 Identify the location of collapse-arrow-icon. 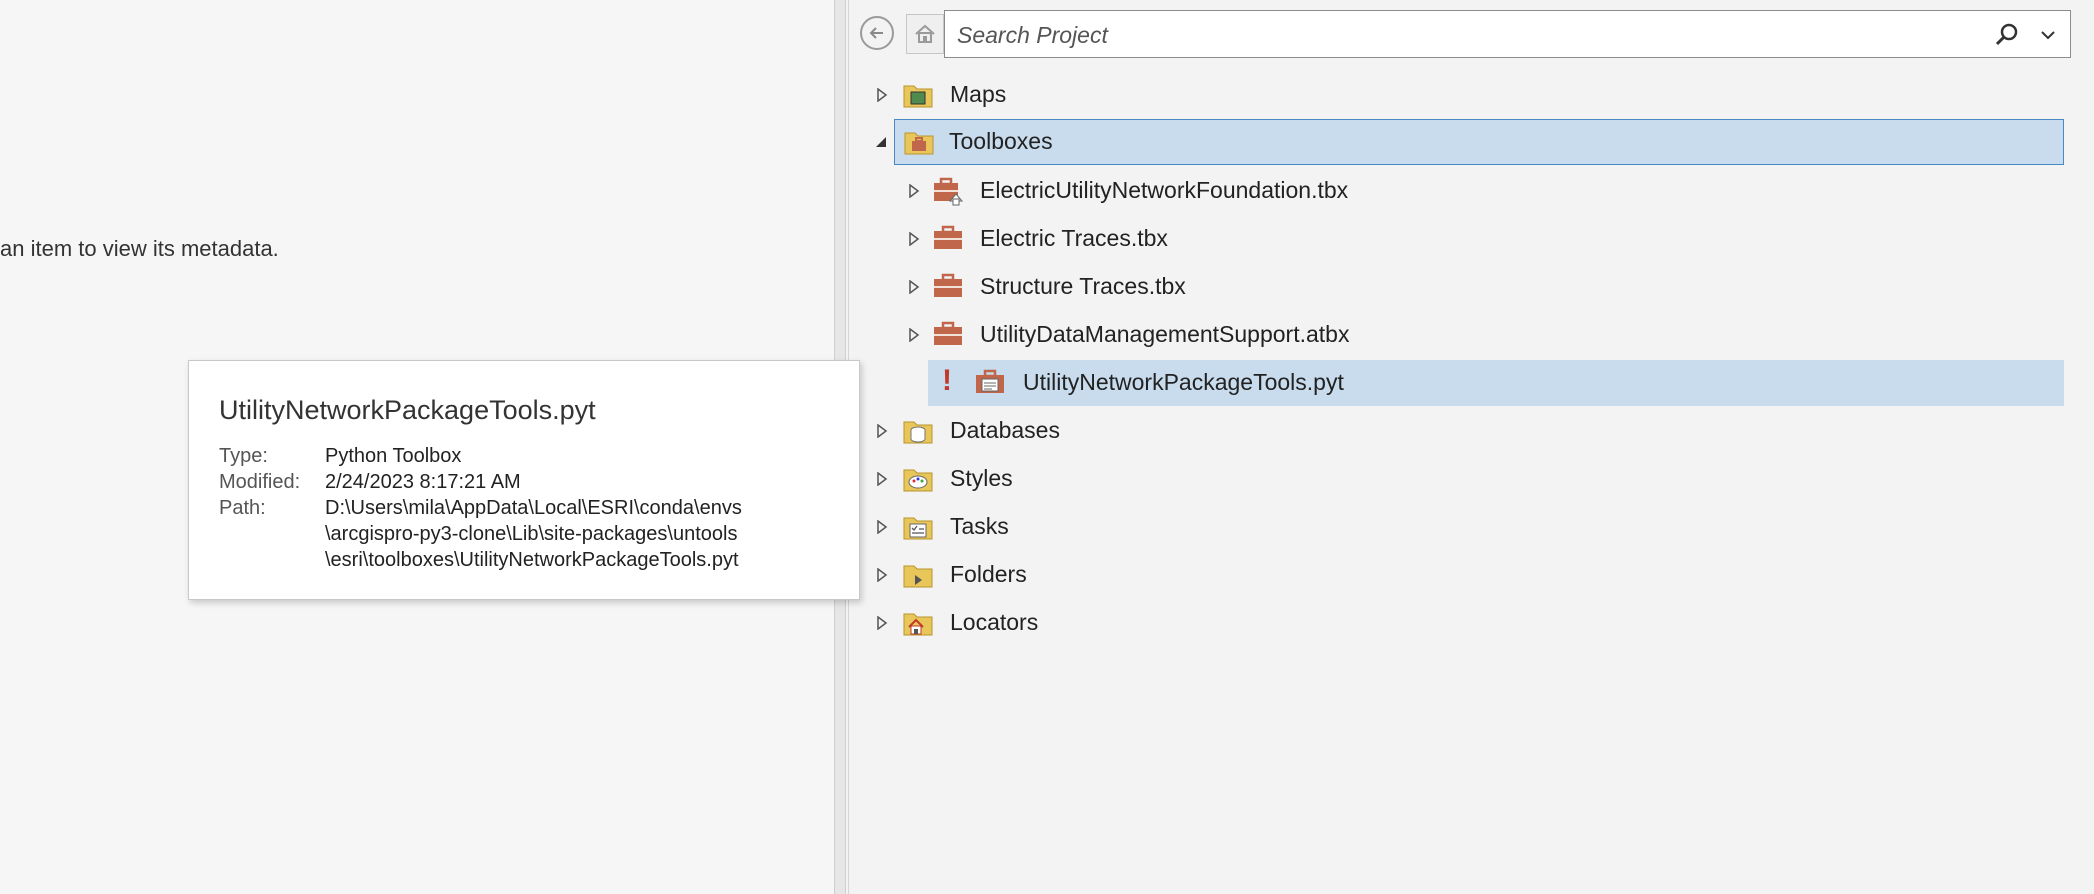
(881, 142).